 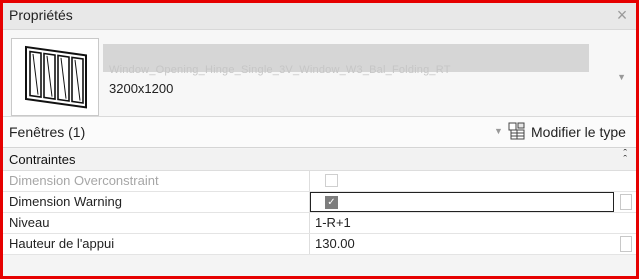 I want to click on window-thumbnail-icon, so click(x=55, y=77).